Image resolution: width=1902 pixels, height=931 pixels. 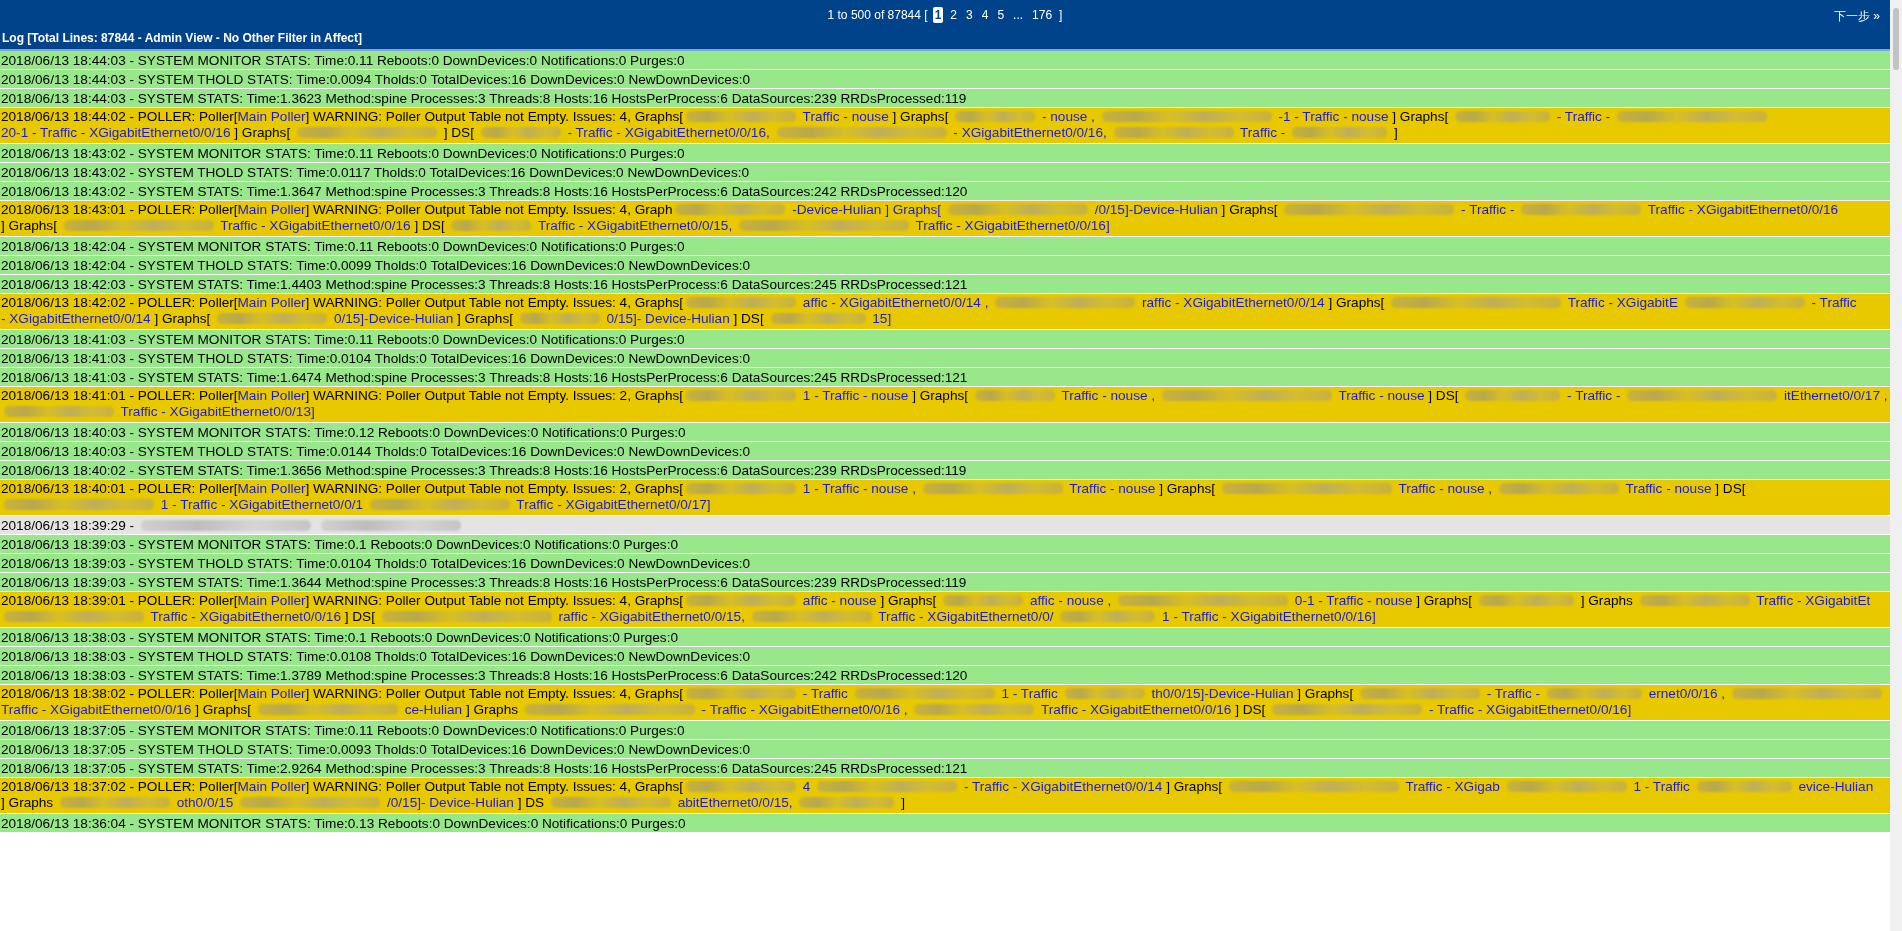 What do you see at coordinates (806, 786) in the screenshot?
I see `graph-link: 4` at bounding box center [806, 786].